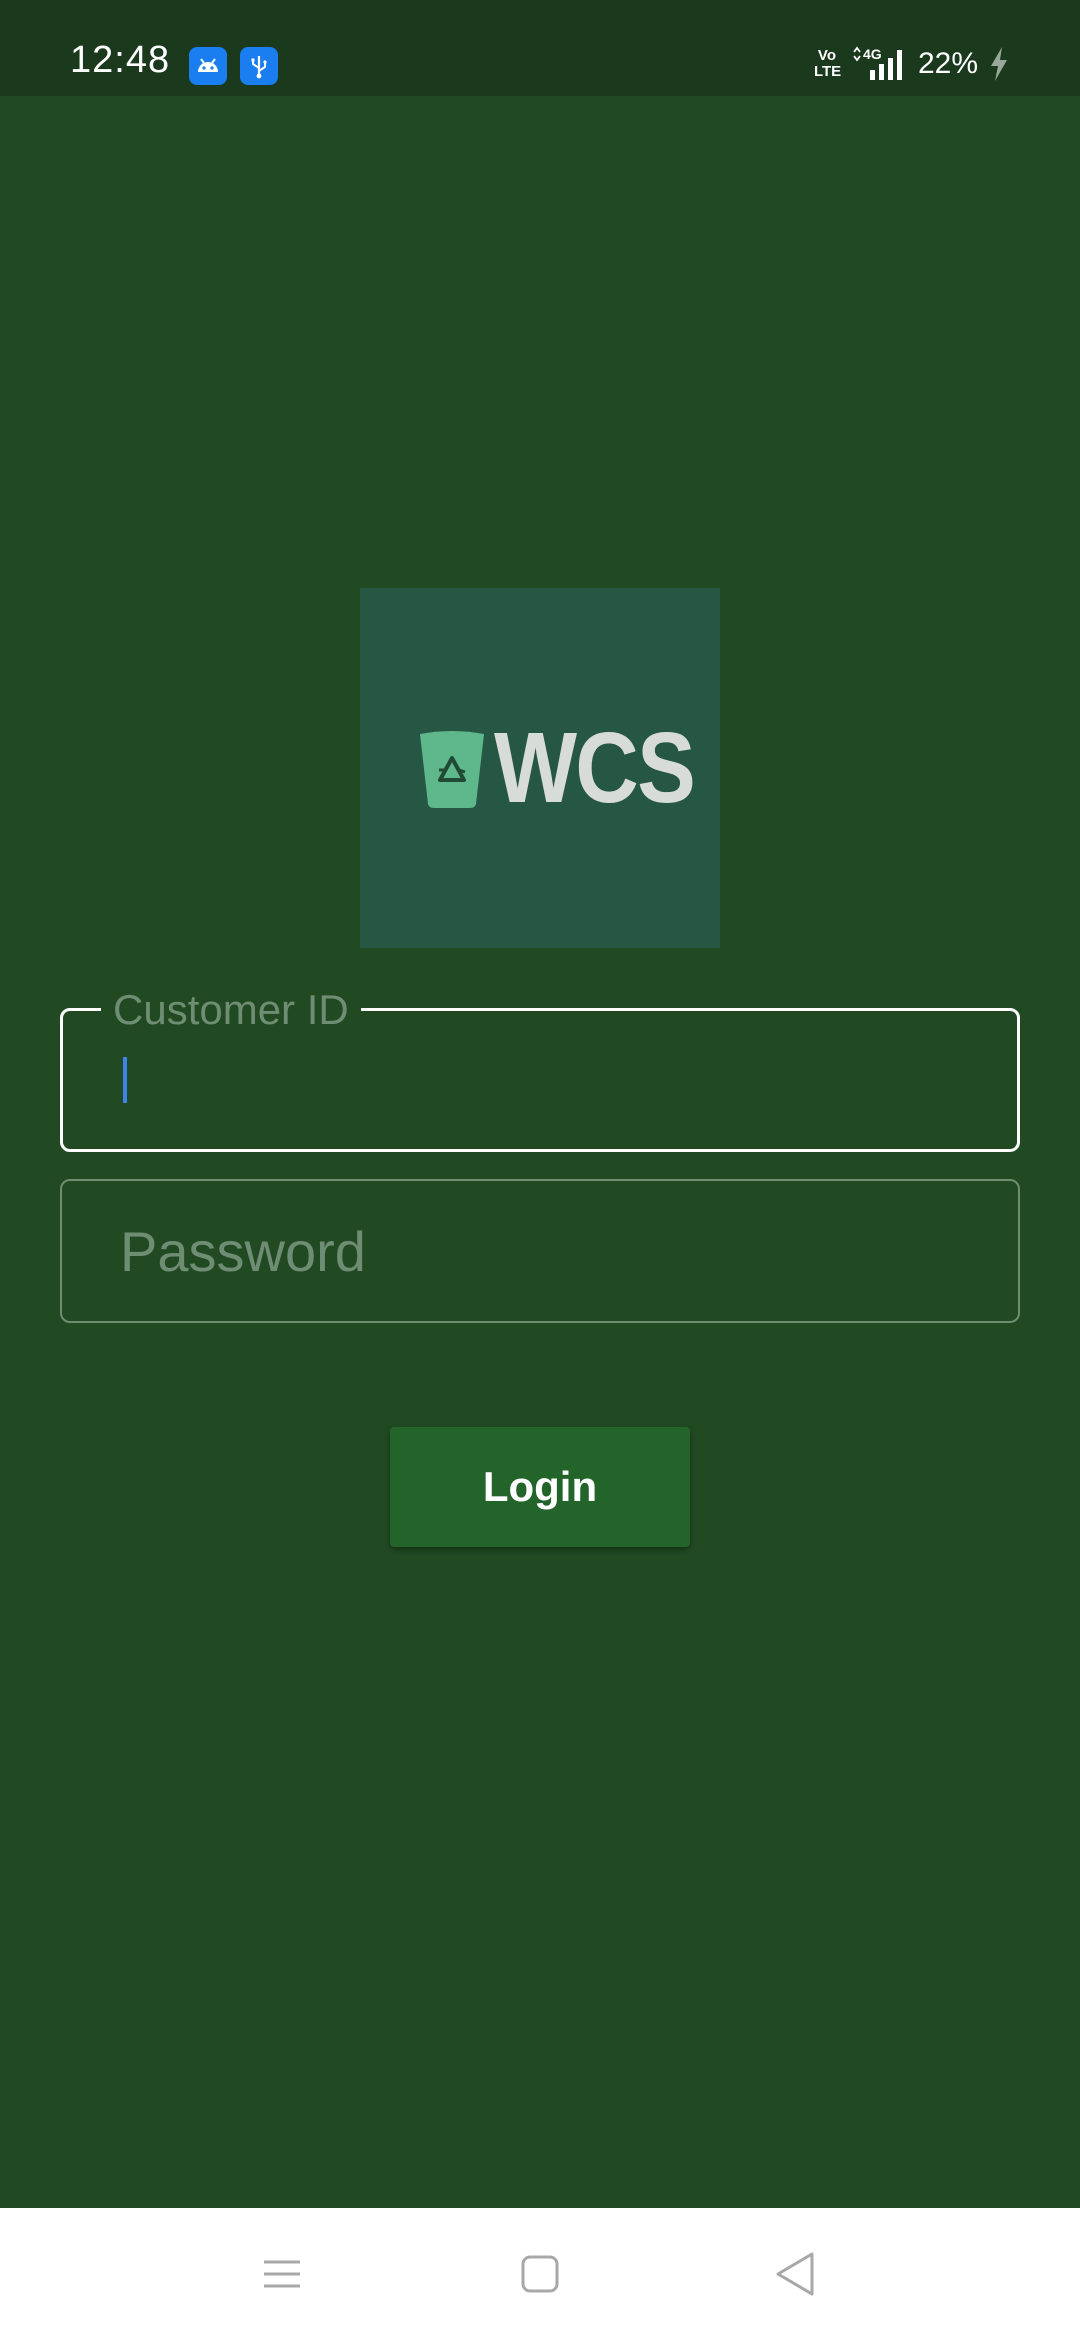 Image resolution: width=1080 pixels, height=2340 pixels. Describe the element at coordinates (120, 60) in the screenshot. I see `status-time: 12:48` at that location.